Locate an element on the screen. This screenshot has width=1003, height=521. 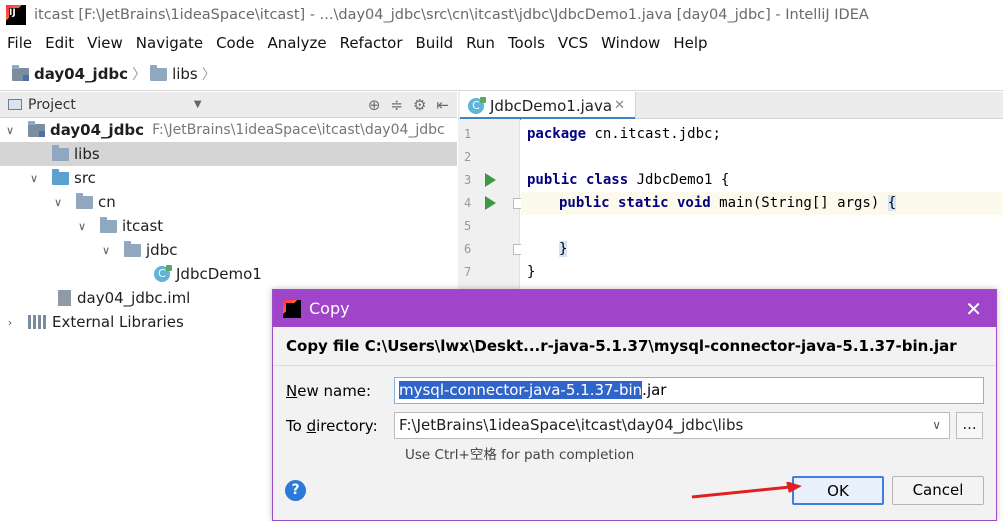
menu-build: Build is located at coordinates (434, 43).